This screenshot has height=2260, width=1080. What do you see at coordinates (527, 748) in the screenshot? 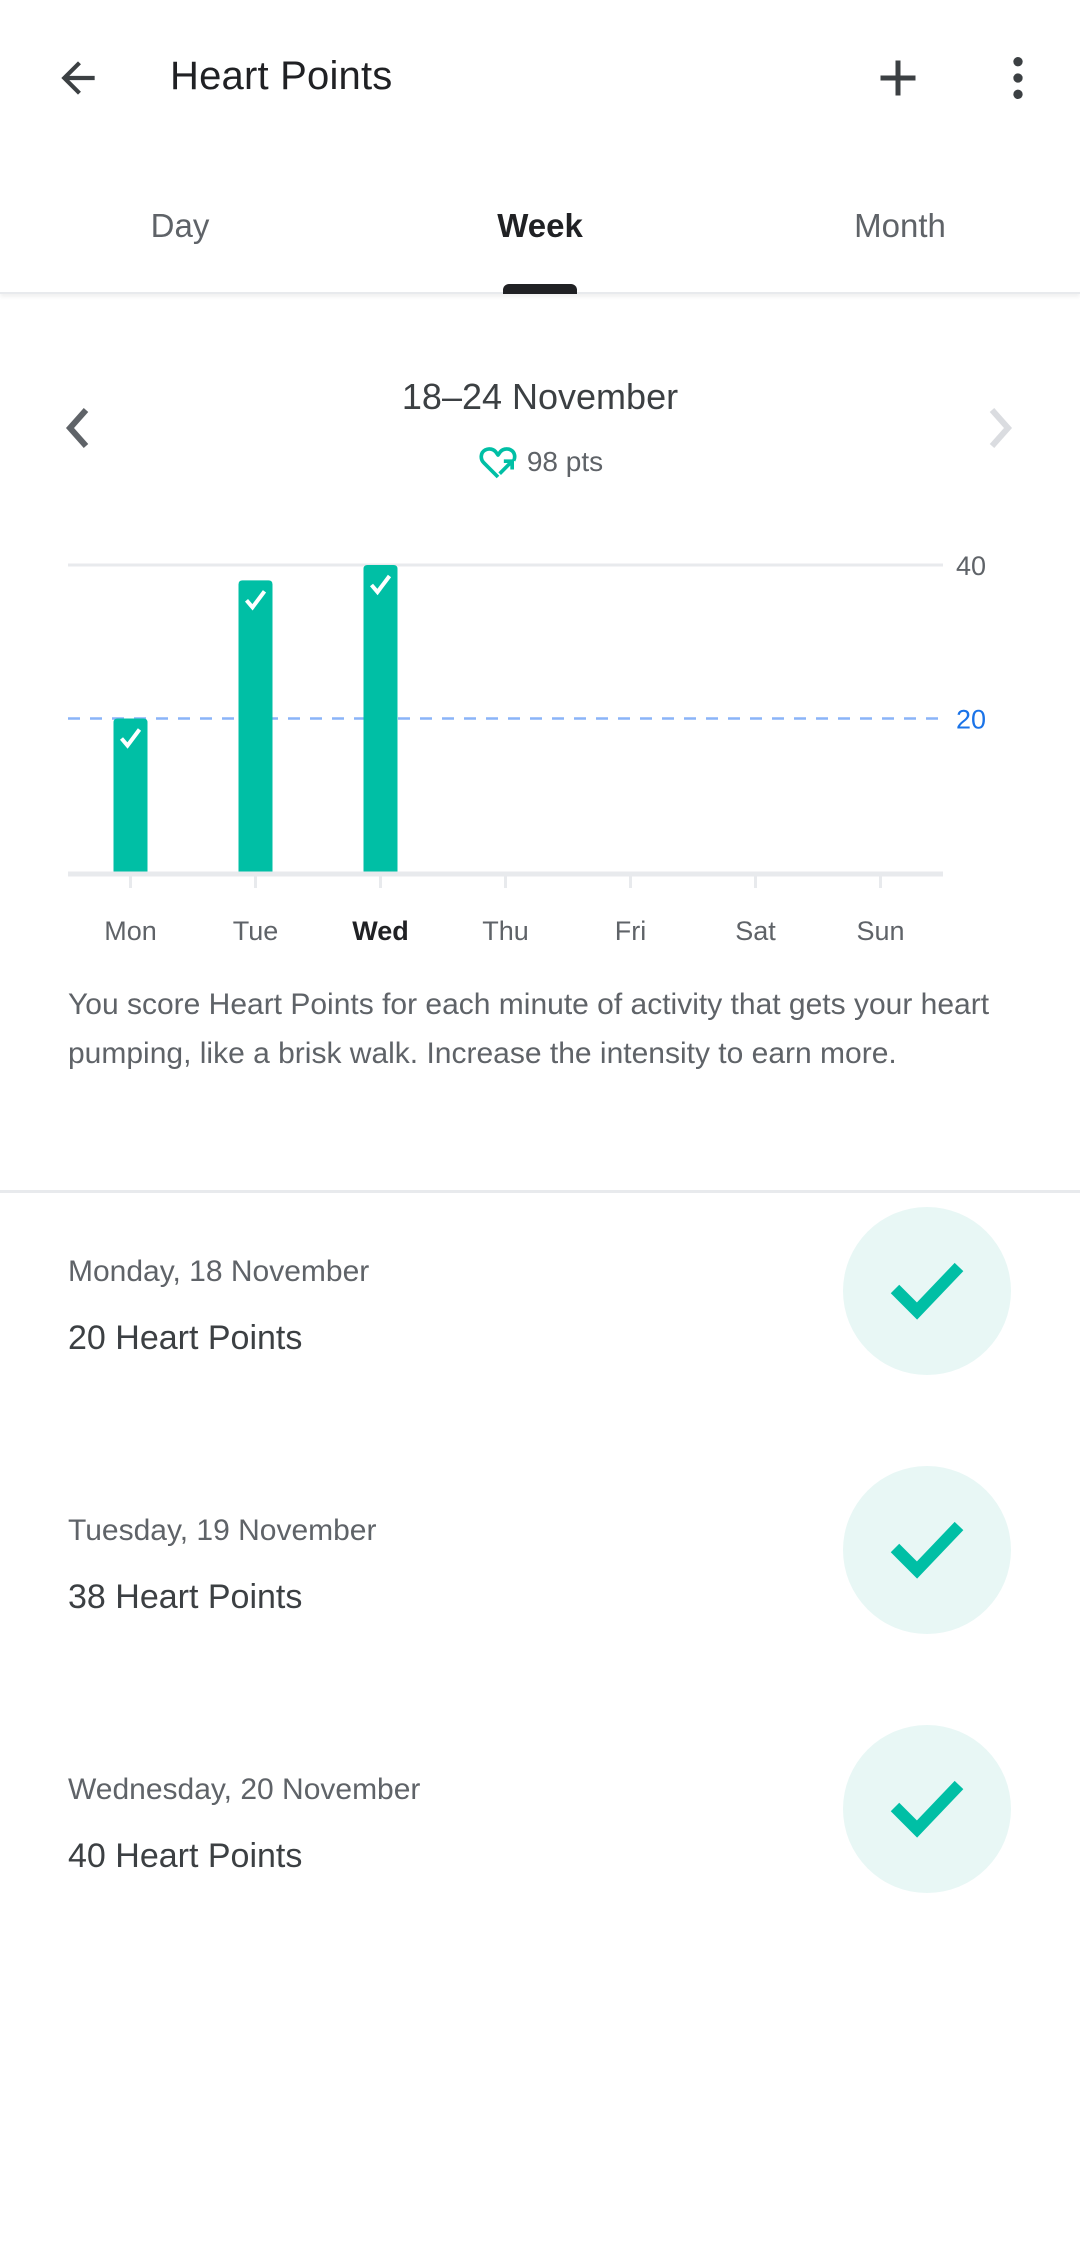
I see `weekly-heart-points-chart: 40 20 Mon Tue Wed Thu Fri Sat Sun` at bounding box center [527, 748].